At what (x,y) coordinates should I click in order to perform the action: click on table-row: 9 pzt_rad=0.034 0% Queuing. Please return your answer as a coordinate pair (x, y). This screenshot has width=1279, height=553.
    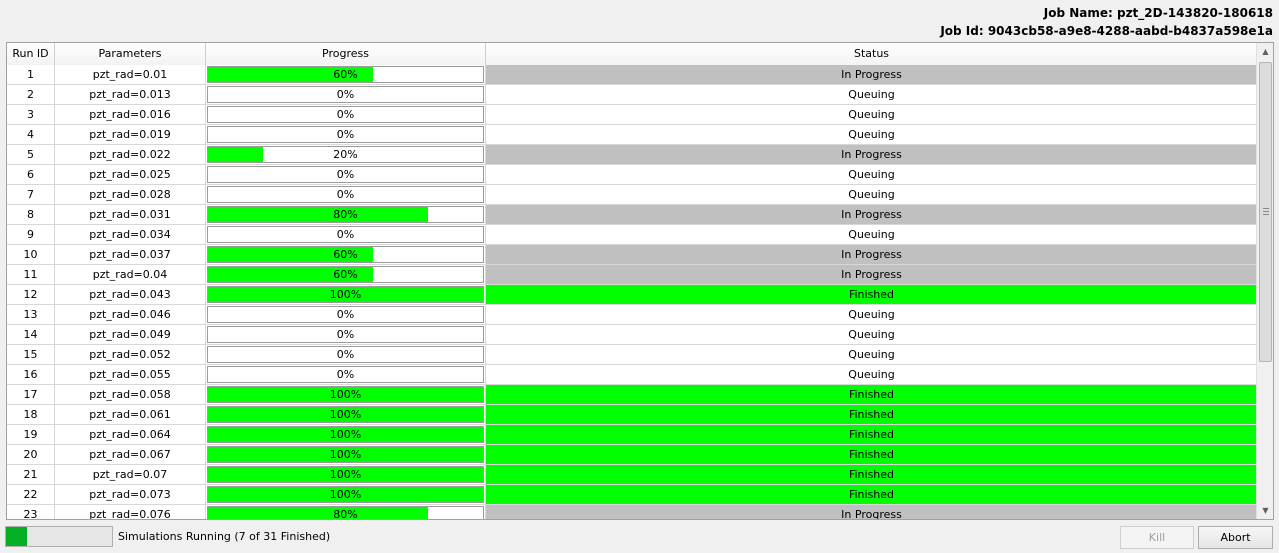
    Looking at the image, I should click on (632, 235).